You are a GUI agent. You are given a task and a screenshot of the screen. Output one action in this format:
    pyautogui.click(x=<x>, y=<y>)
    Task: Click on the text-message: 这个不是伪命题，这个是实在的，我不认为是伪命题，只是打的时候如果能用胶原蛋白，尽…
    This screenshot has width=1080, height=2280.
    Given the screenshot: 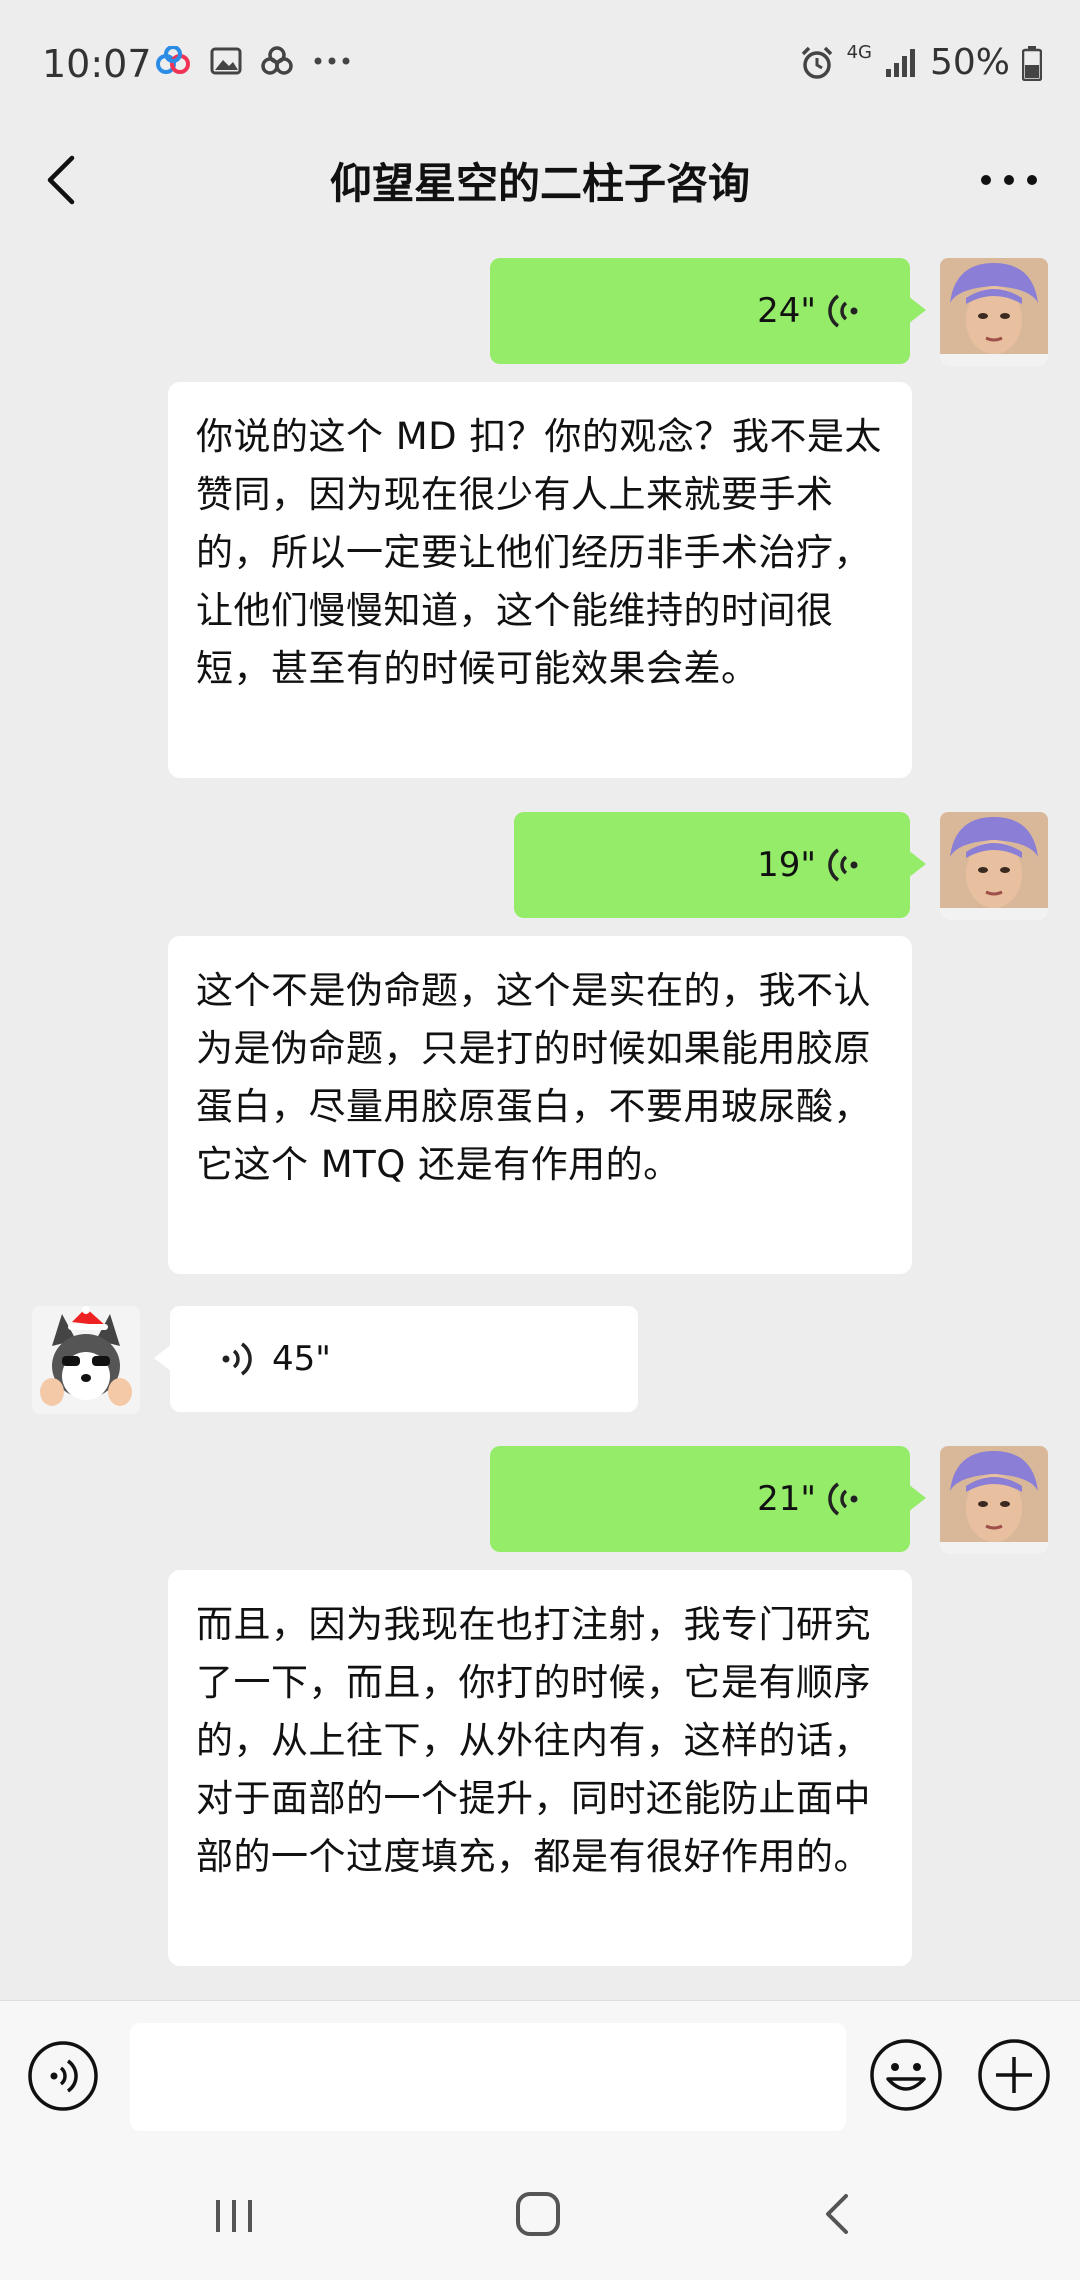 What is the action you would take?
    pyautogui.click(x=540, y=1105)
    